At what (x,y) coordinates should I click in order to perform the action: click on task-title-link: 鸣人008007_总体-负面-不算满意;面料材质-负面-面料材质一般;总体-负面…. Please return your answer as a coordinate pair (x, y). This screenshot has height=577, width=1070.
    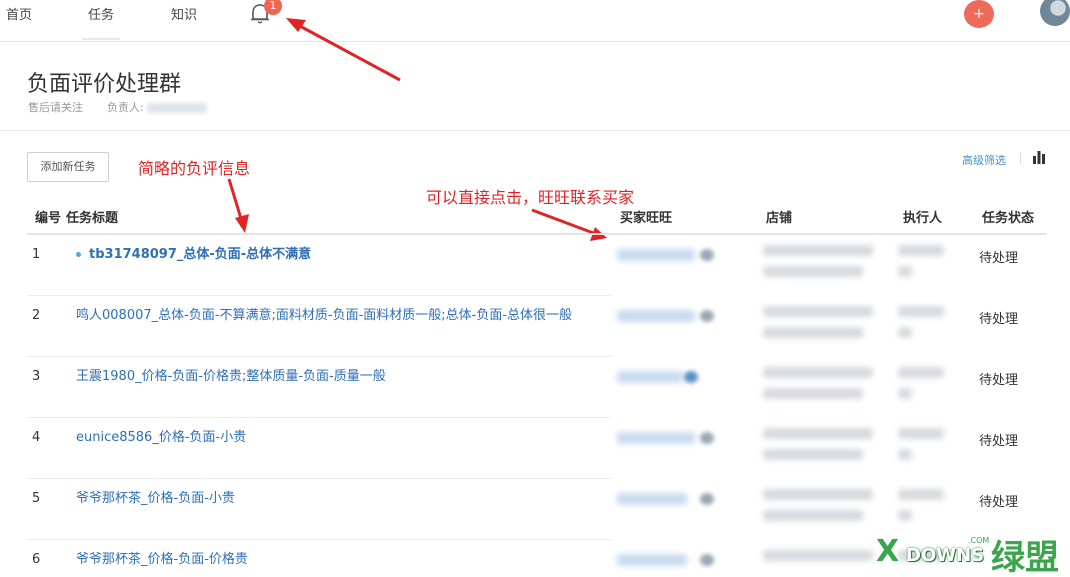
    Looking at the image, I should click on (338, 316).